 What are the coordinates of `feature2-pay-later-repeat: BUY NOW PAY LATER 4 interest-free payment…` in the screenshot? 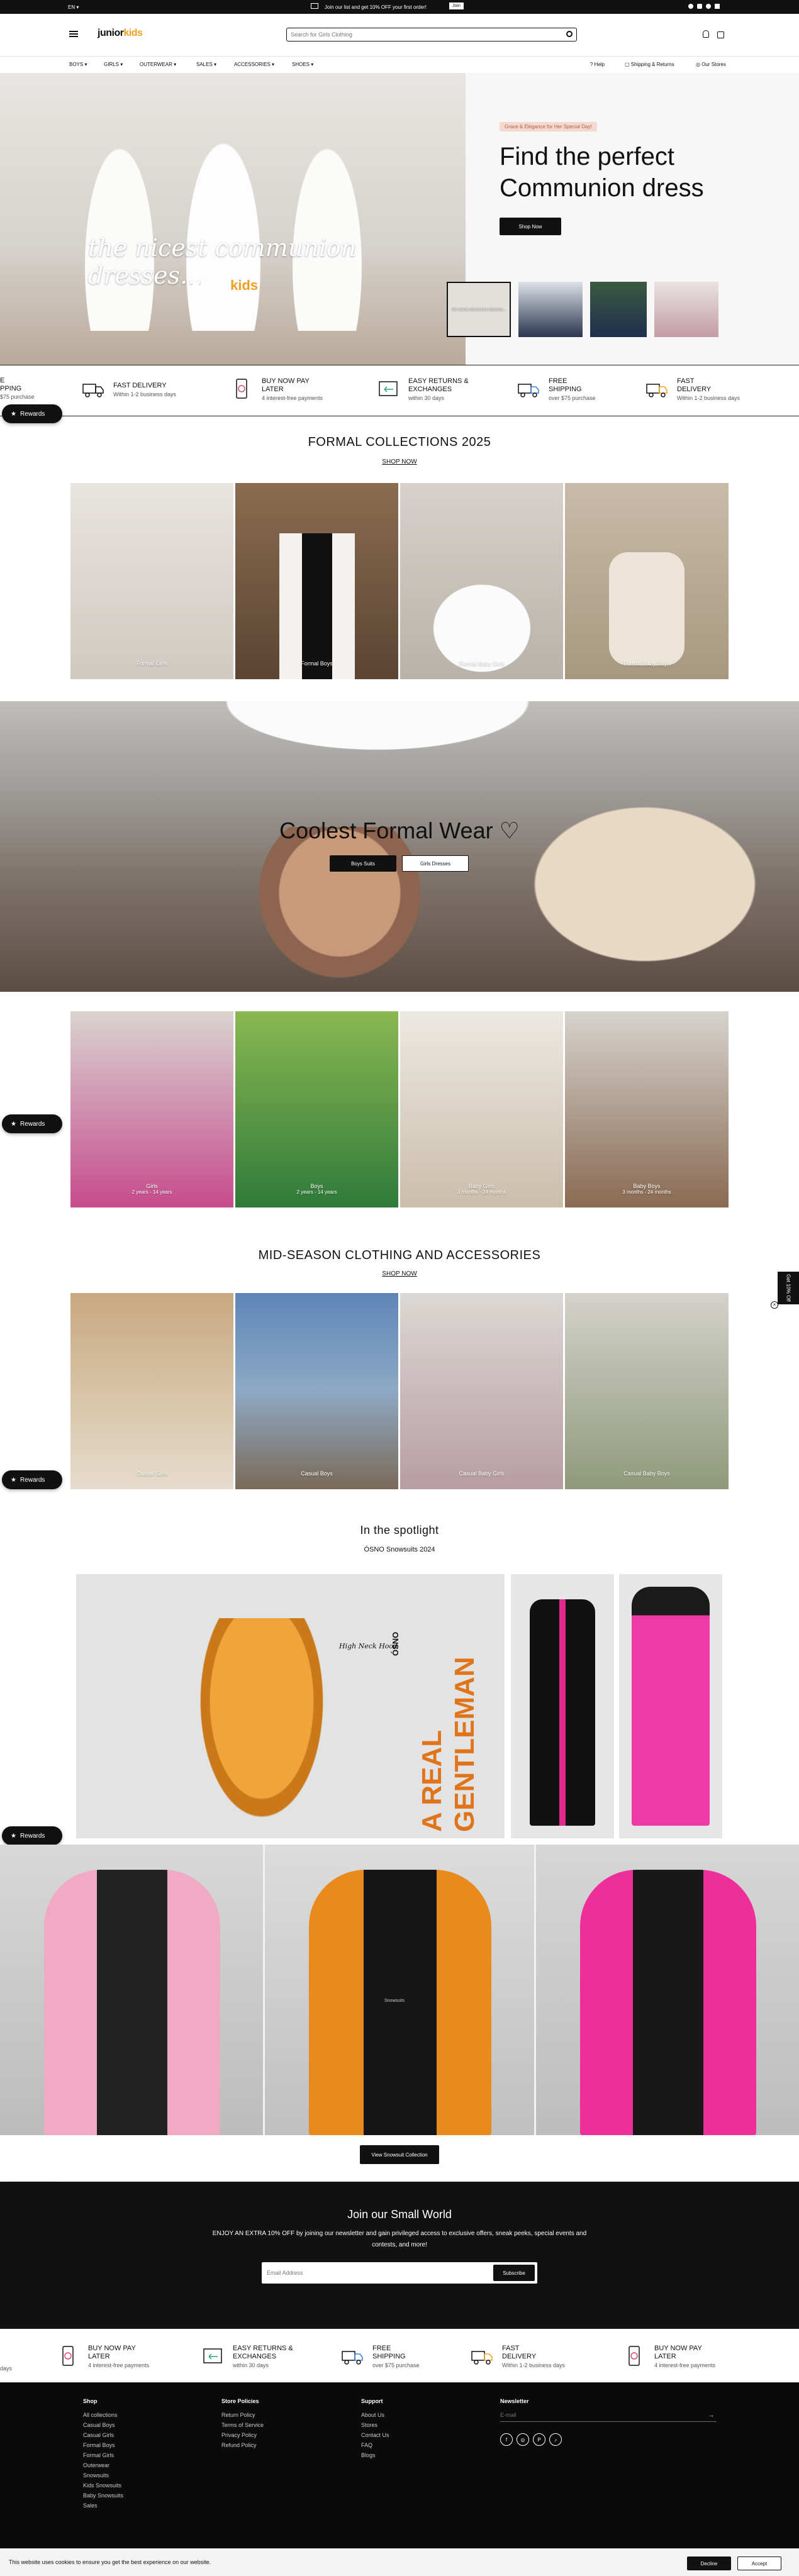 It's located at (668, 2356).